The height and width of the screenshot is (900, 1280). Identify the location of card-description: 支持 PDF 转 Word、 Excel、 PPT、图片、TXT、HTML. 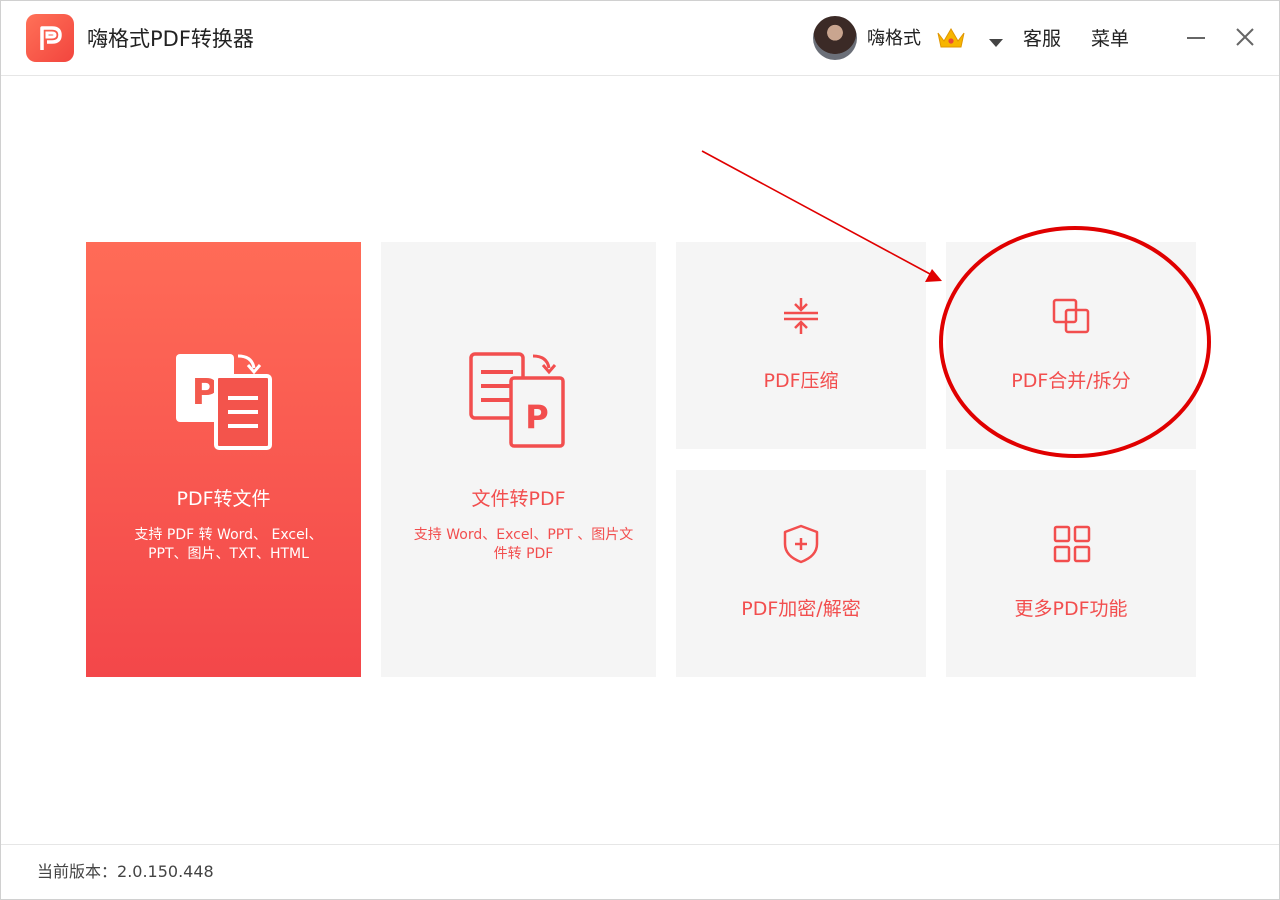
(228, 544).